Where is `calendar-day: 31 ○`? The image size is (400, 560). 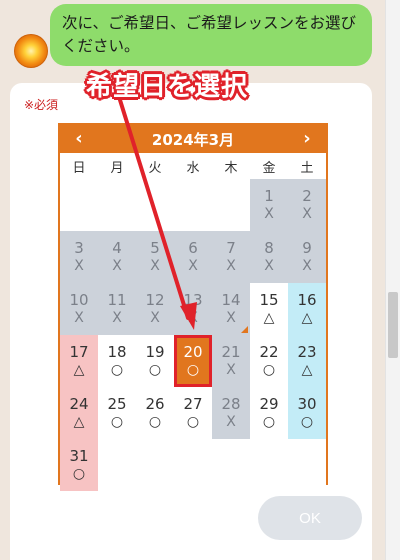 calendar-day: 31 ○ is located at coordinates (79, 465).